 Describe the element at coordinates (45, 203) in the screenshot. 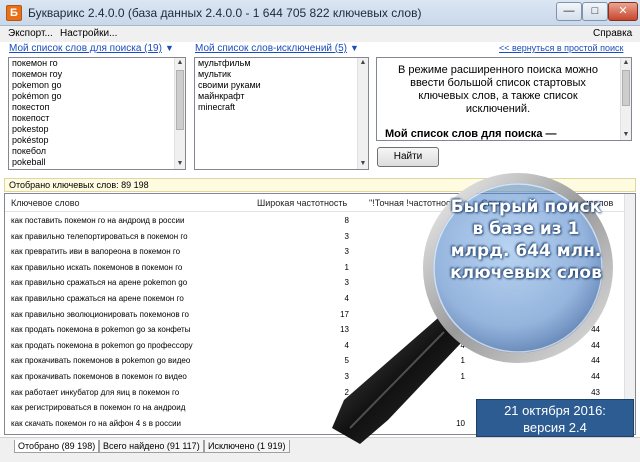

I see `column-keyword: Ключевое слово` at that location.